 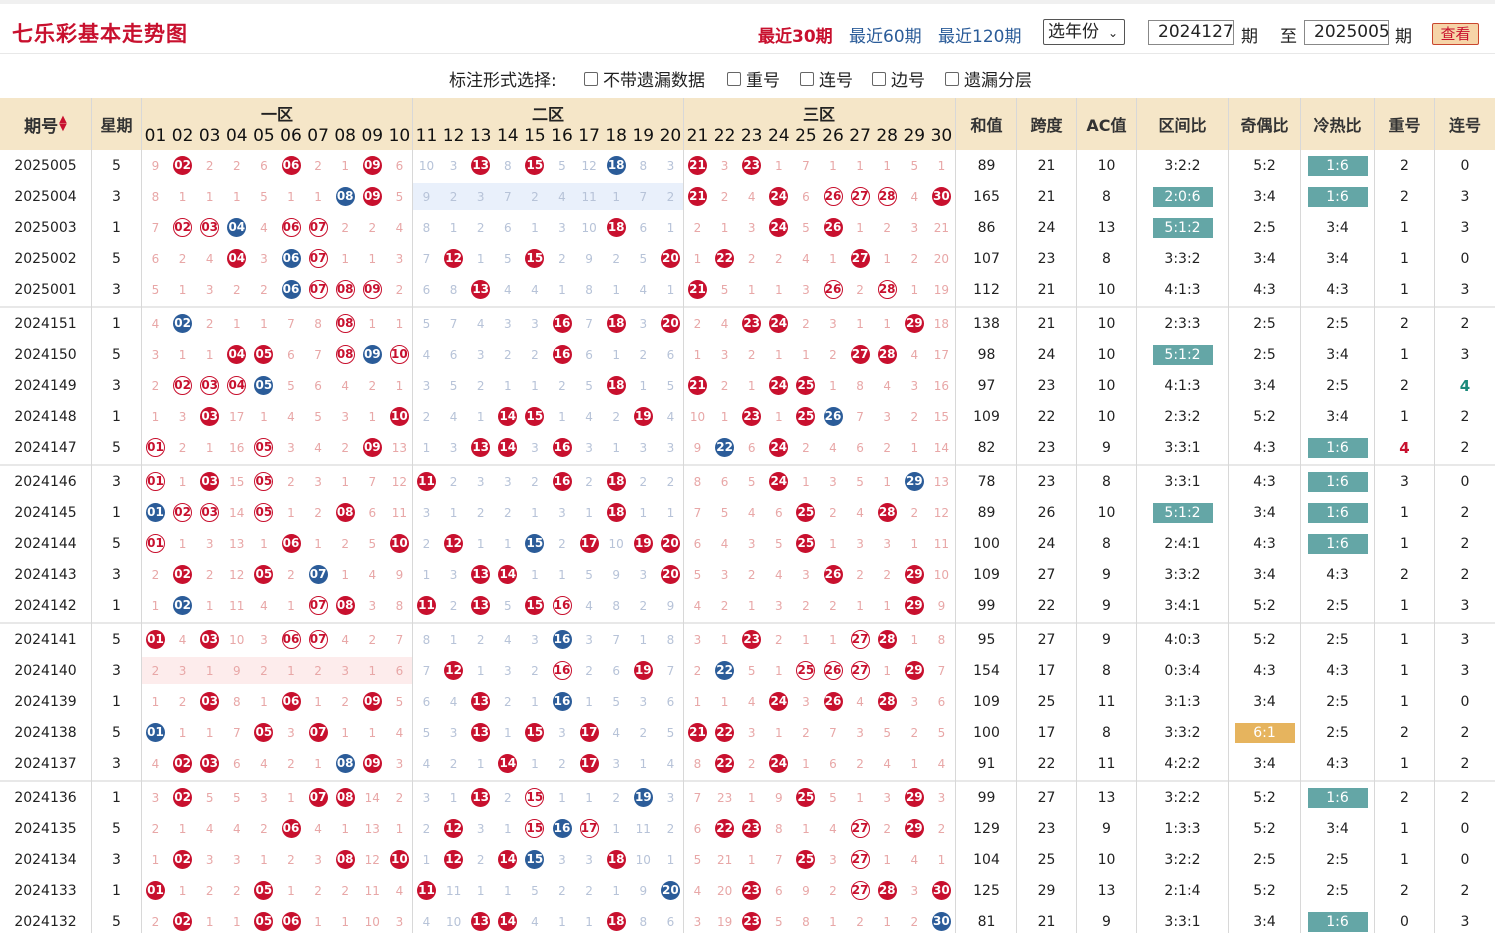 What do you see at coordinates (670, 543) in the screenshot?
I see `ball-icon: 20` at bounding box center [670, 543].